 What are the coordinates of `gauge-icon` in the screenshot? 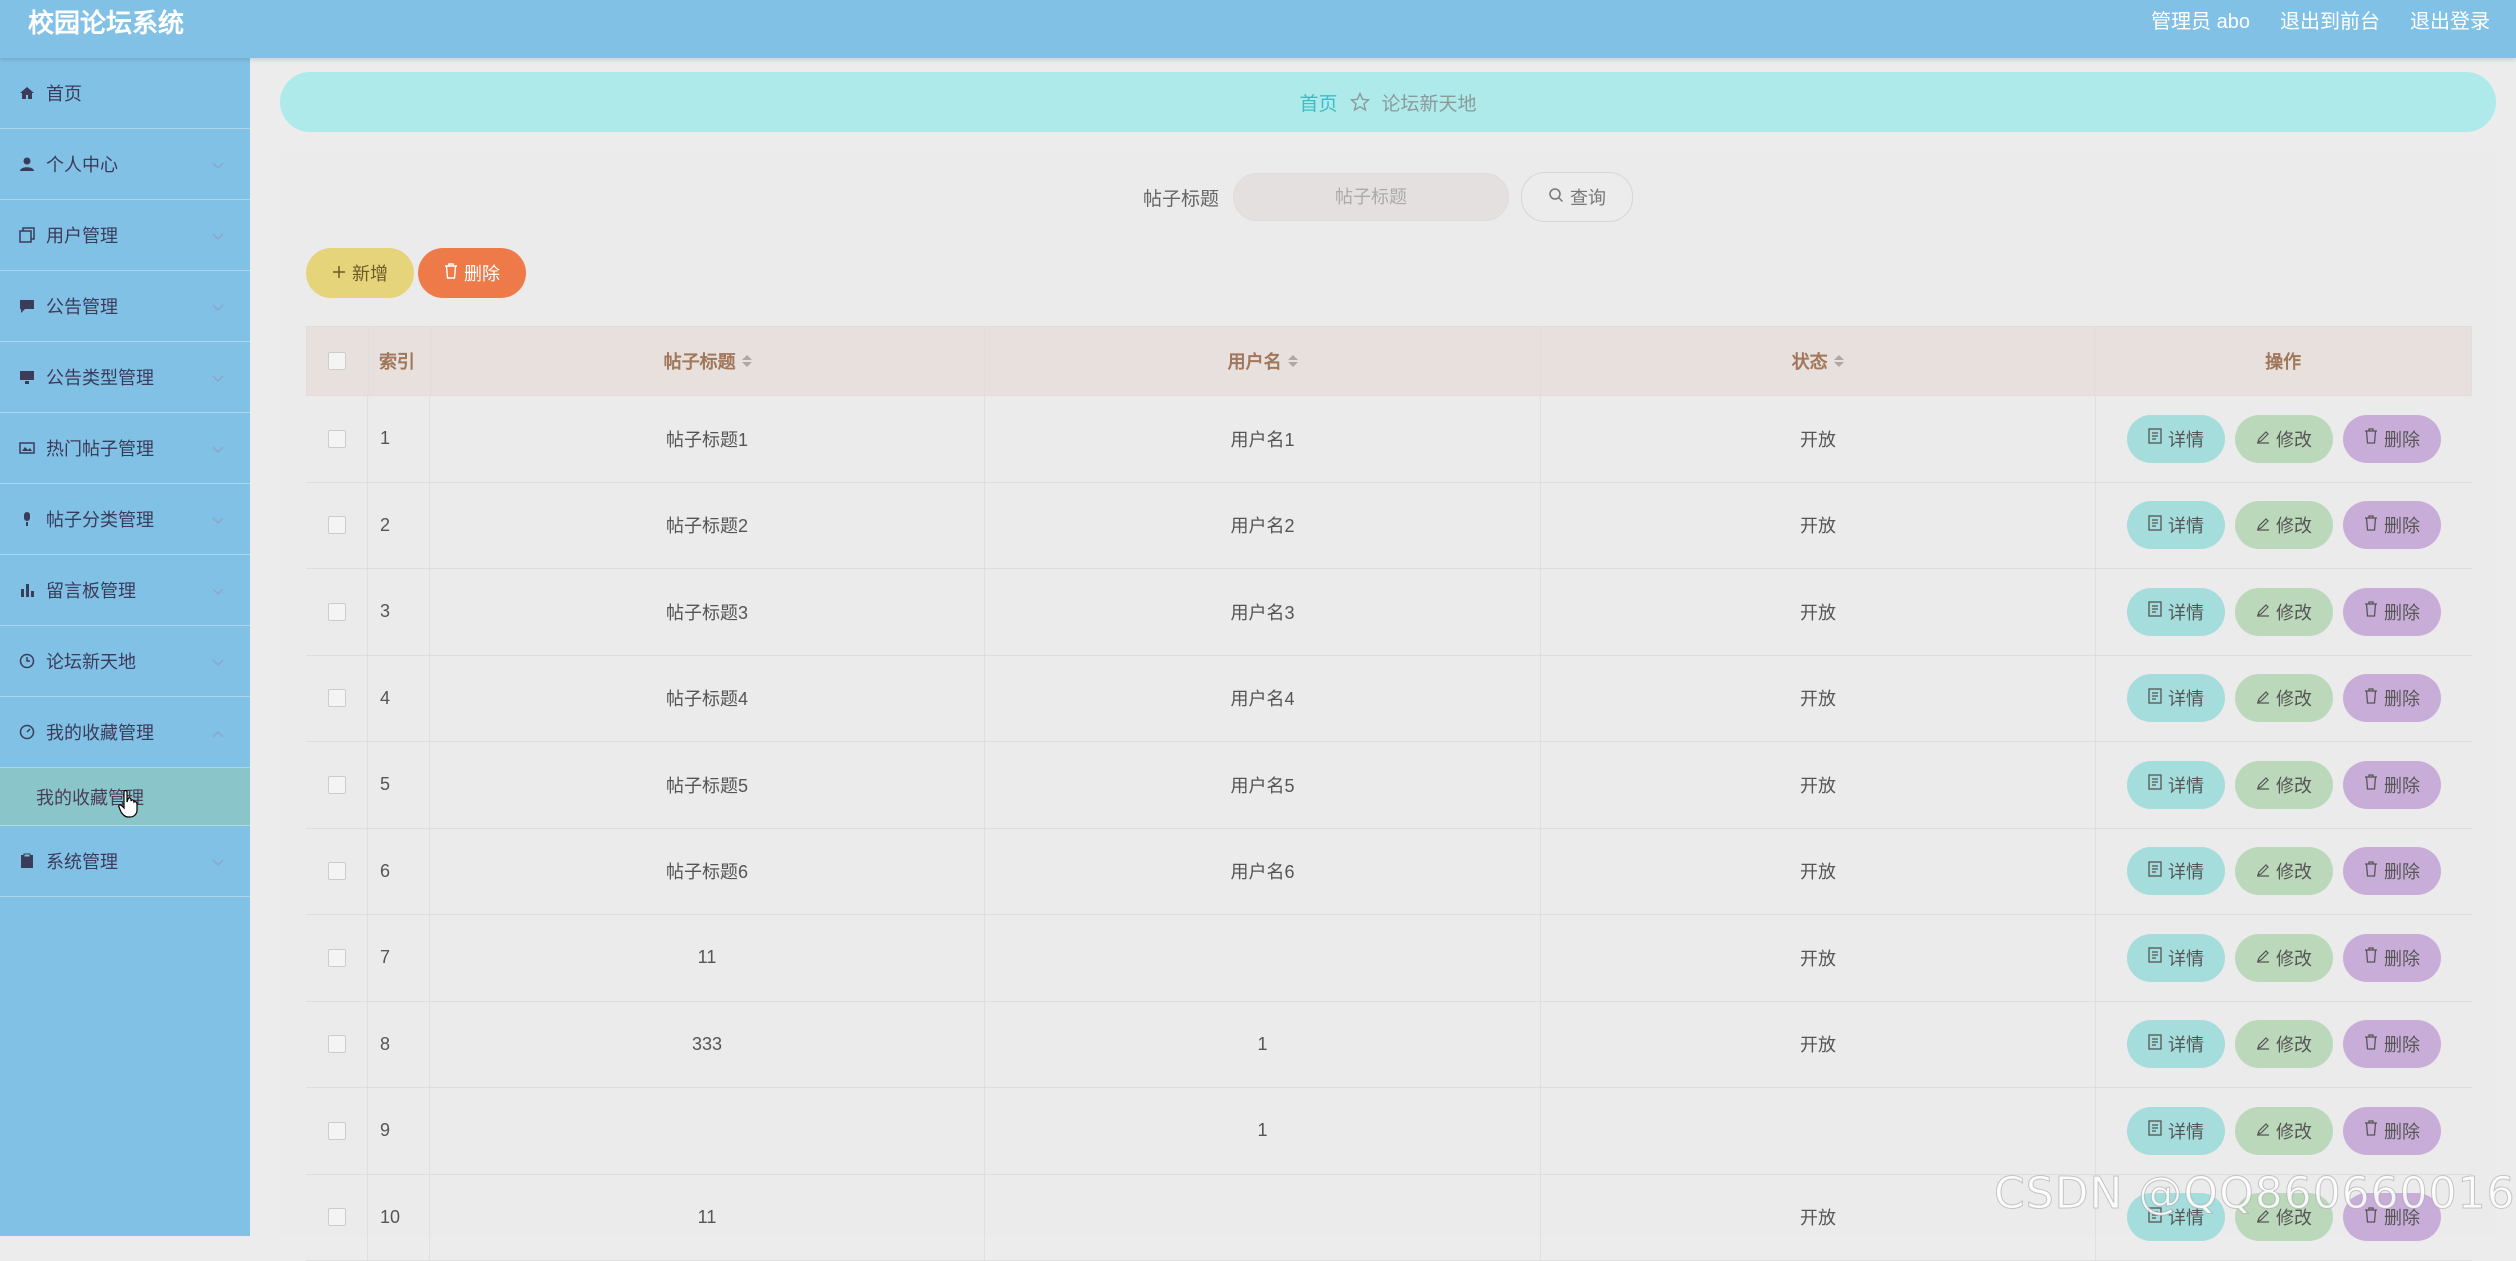 It's located at (27, 732).